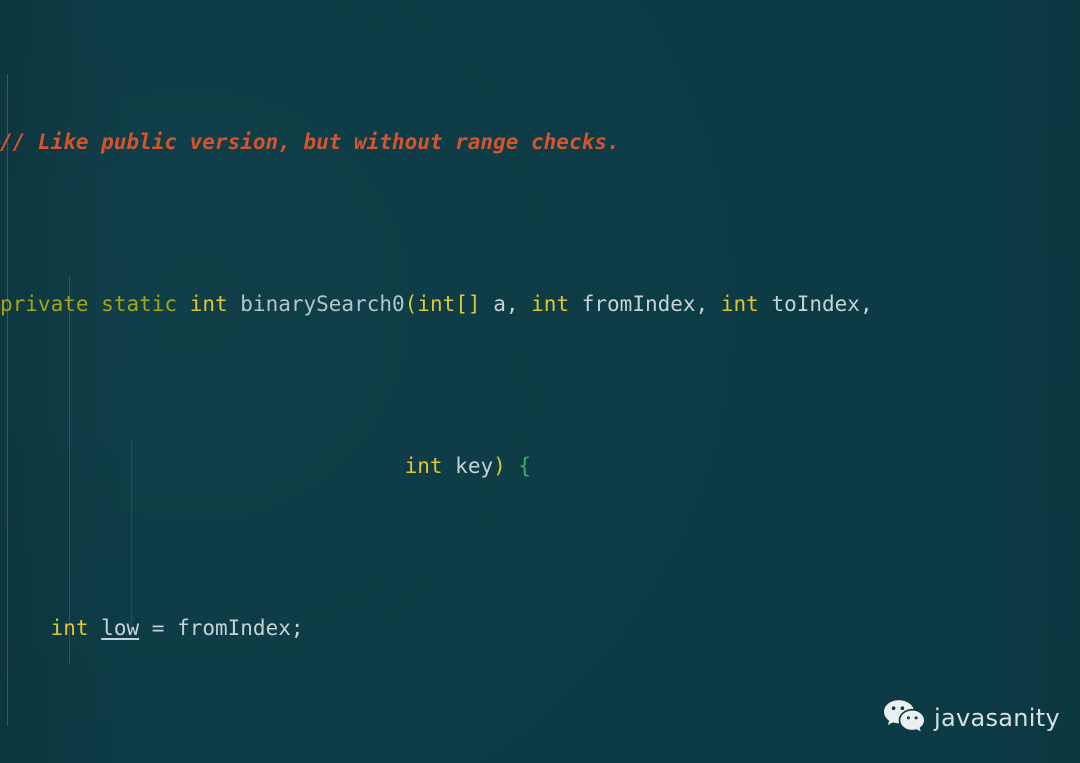  I want to click on semicolon: ;, so click(297, 627).